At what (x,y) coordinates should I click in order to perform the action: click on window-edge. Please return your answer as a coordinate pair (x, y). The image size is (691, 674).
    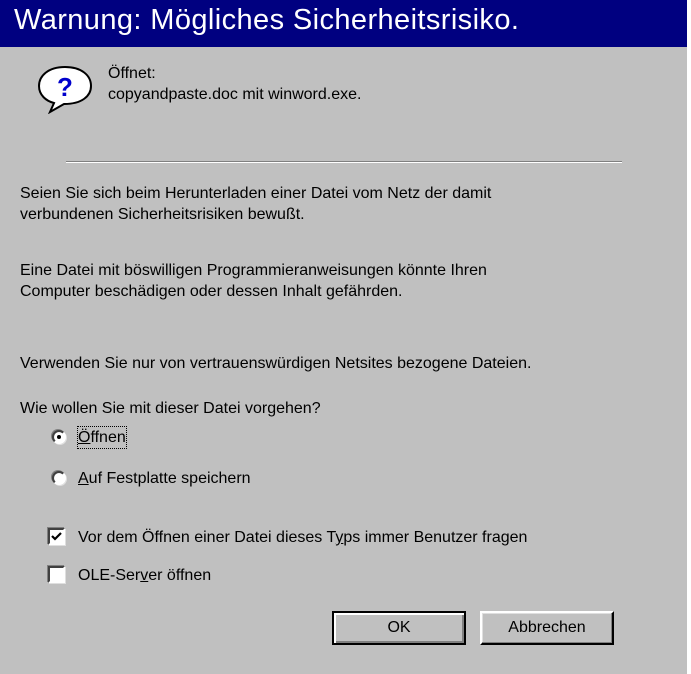
    Looking at the image, I should click on (689, 337).